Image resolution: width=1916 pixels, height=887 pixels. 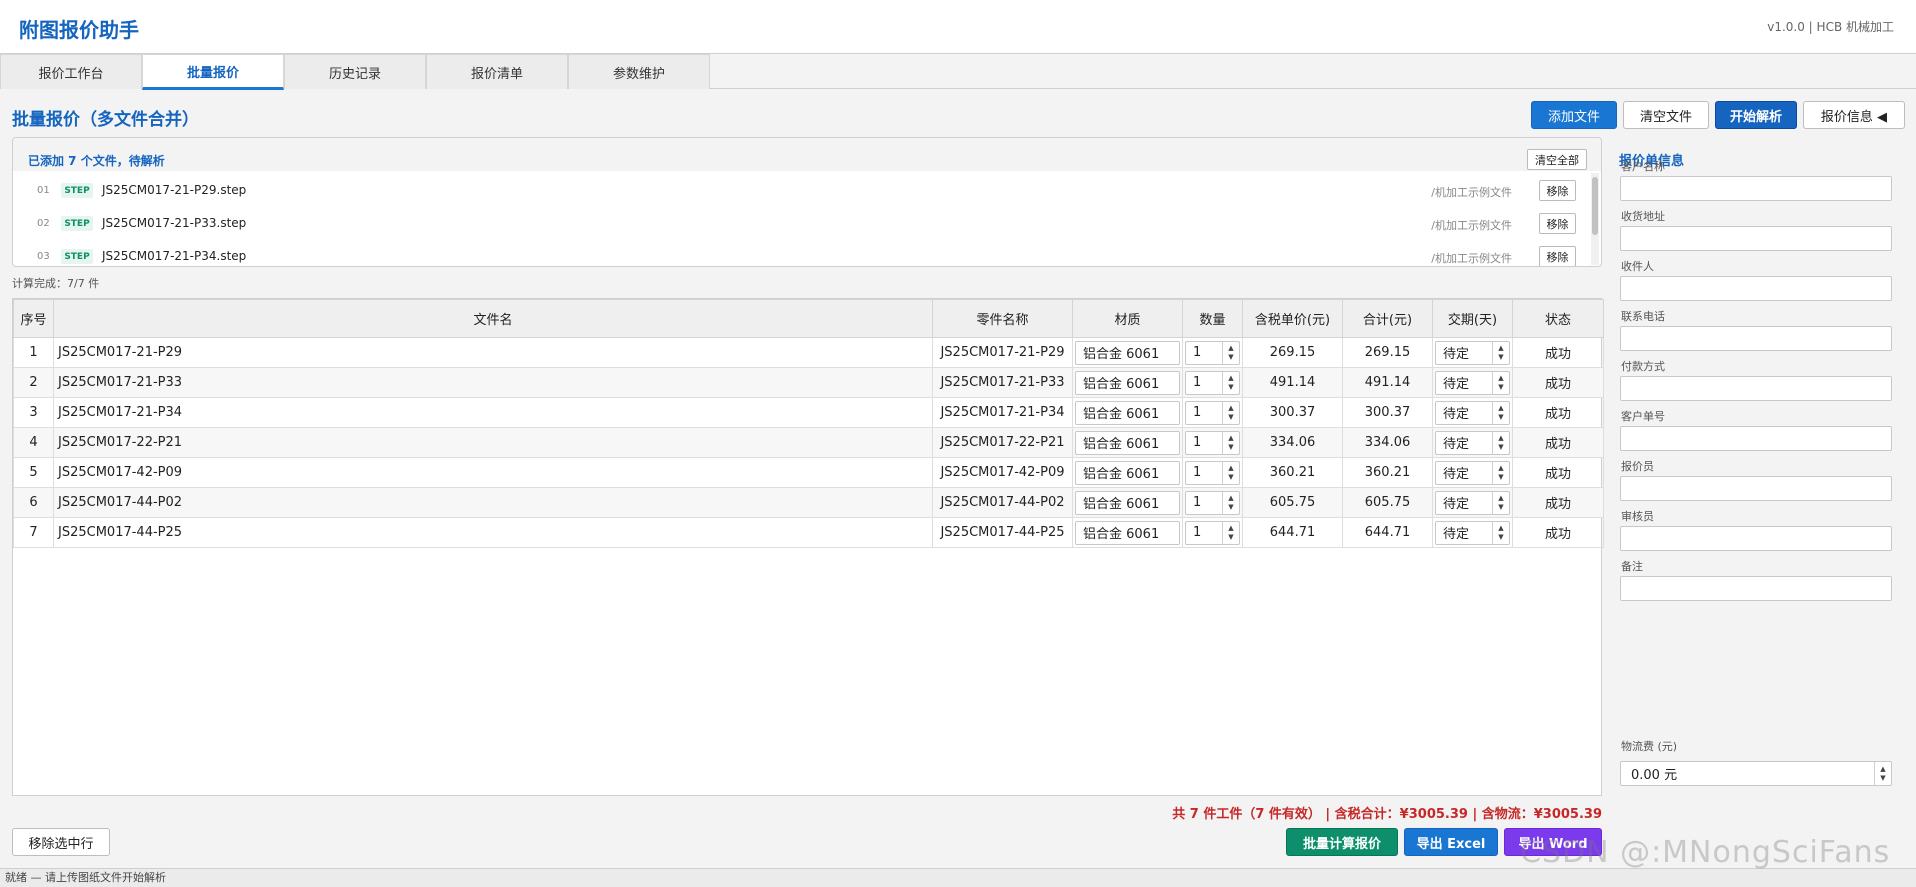 I want to click on quote-info-toggle-button: 报价信息 ◀, so click(x=1854, y=115).